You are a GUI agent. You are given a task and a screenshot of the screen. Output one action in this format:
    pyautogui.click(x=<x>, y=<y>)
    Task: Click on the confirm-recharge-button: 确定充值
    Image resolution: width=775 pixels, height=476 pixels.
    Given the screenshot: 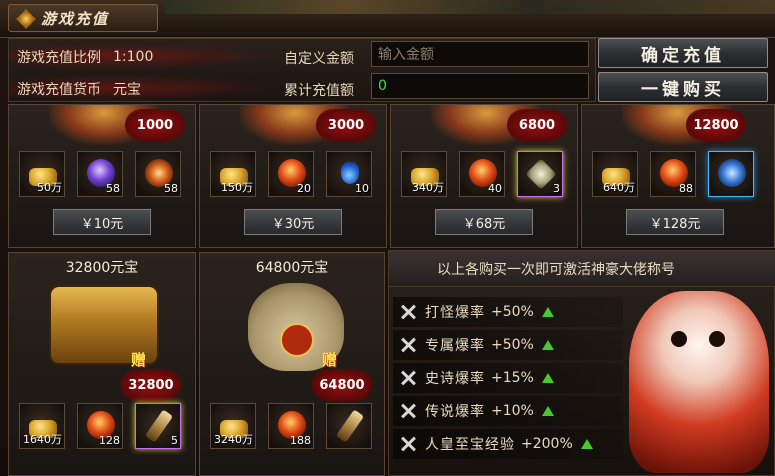 What is the action you would take?
    pyautogui.click(x=683, y=53)
    